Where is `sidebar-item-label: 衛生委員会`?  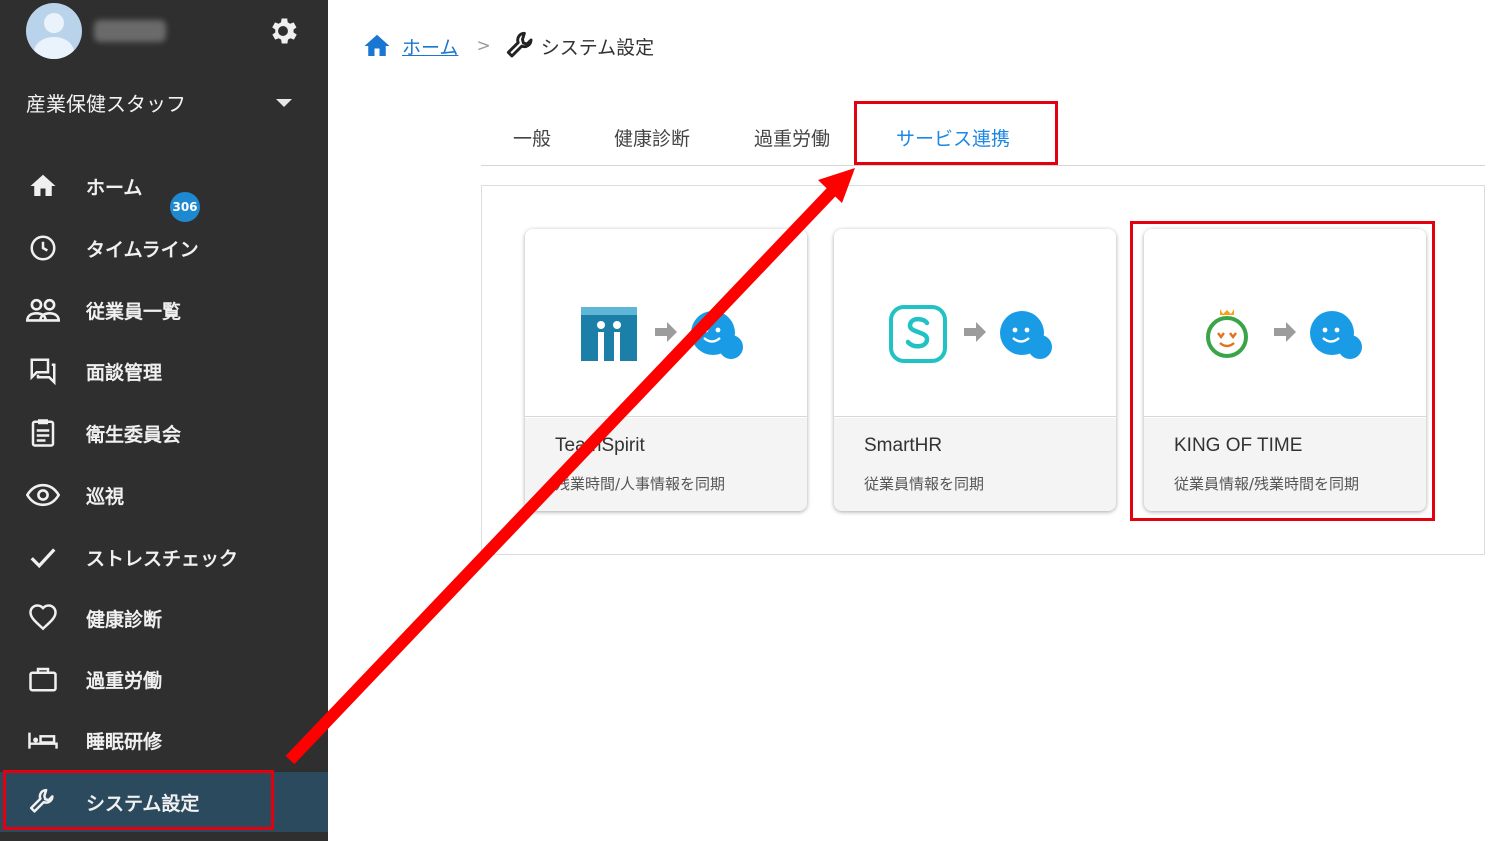
sidebar-item-label: 衛生委員会 is located at coordinates (134, 434).